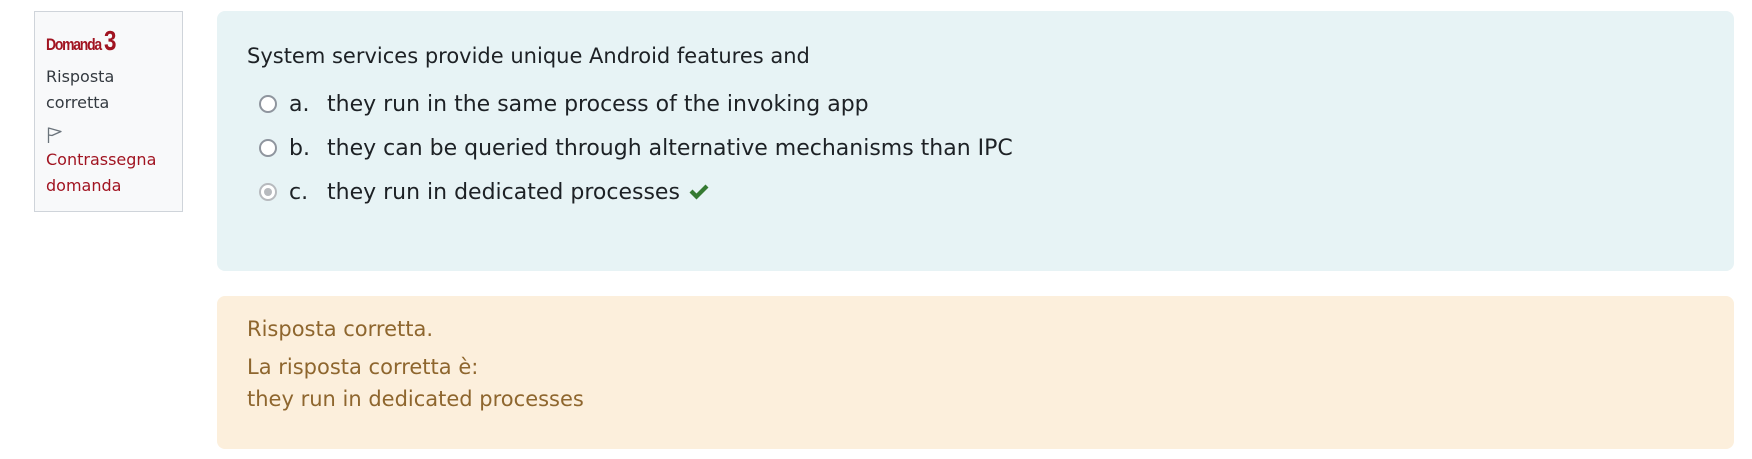  Describe the element at coordinates (55, 135) in the screenshot. I see `flag-icon` at that location.